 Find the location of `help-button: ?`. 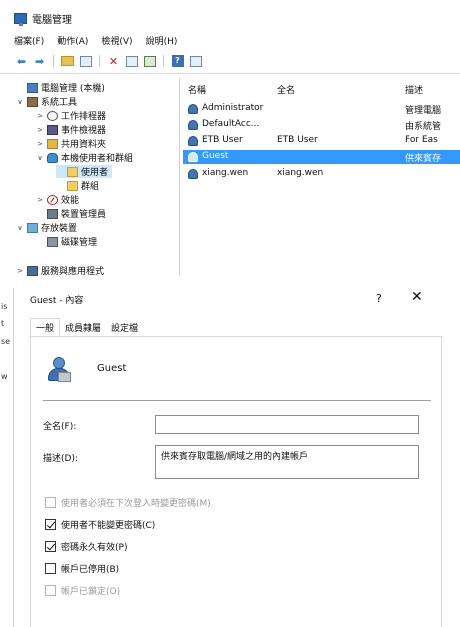

help-button: ? is located at coordinates (379, 298).